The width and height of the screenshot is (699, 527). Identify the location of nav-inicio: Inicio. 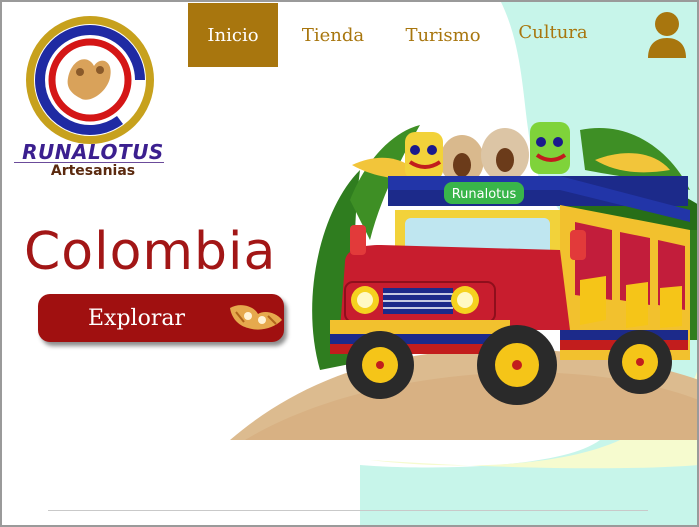
(233, 35).